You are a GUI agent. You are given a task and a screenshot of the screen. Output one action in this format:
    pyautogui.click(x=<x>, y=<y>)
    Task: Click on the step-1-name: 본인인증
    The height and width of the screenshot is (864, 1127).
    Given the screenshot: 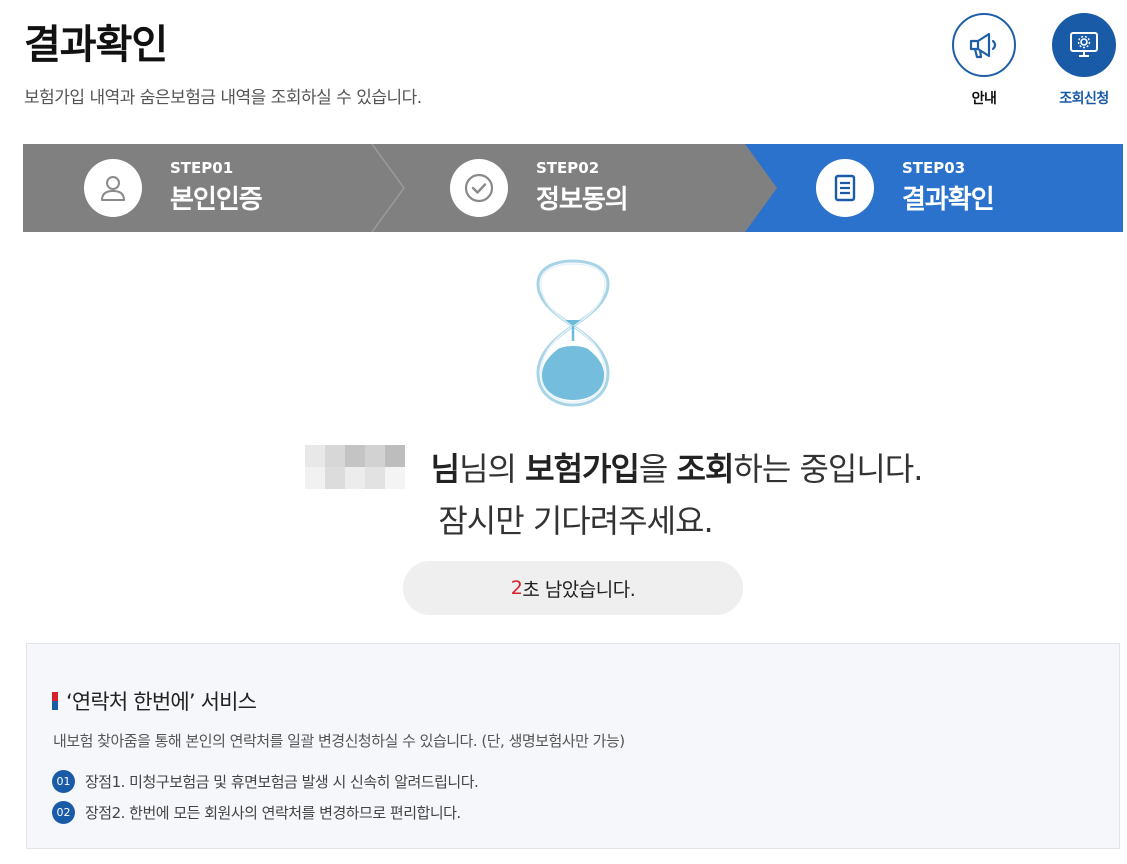 What is the action you would take?
    pyautogui.click(x=216, y=199)
    